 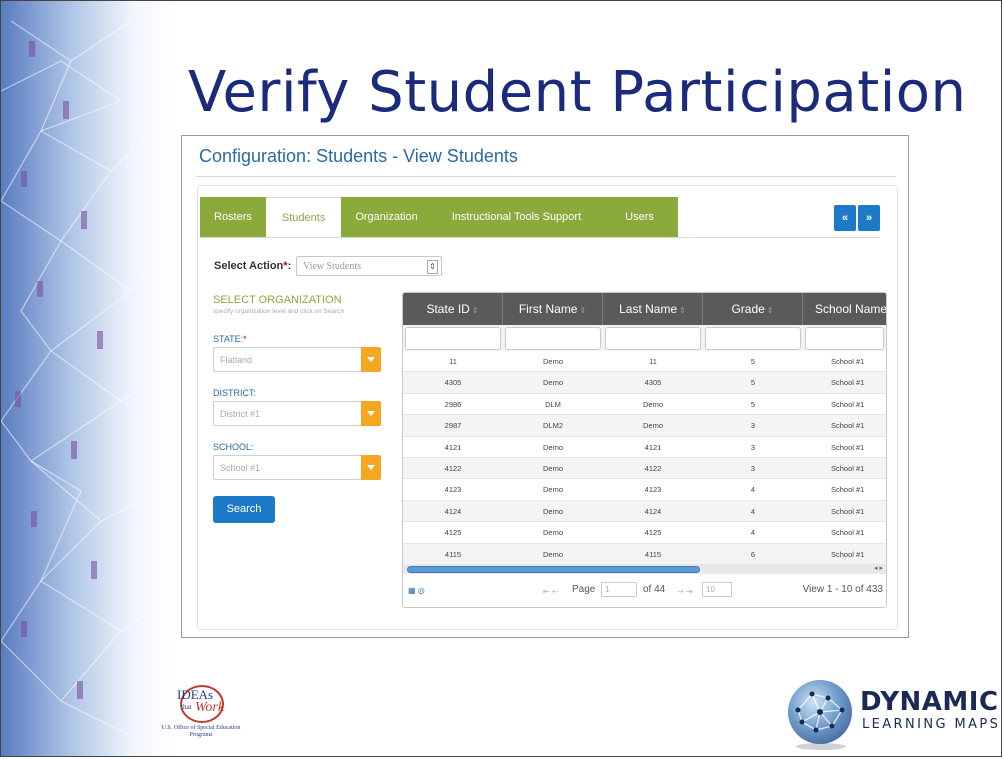 I want to click on filter-grade-input, so click(x=753, y=338).